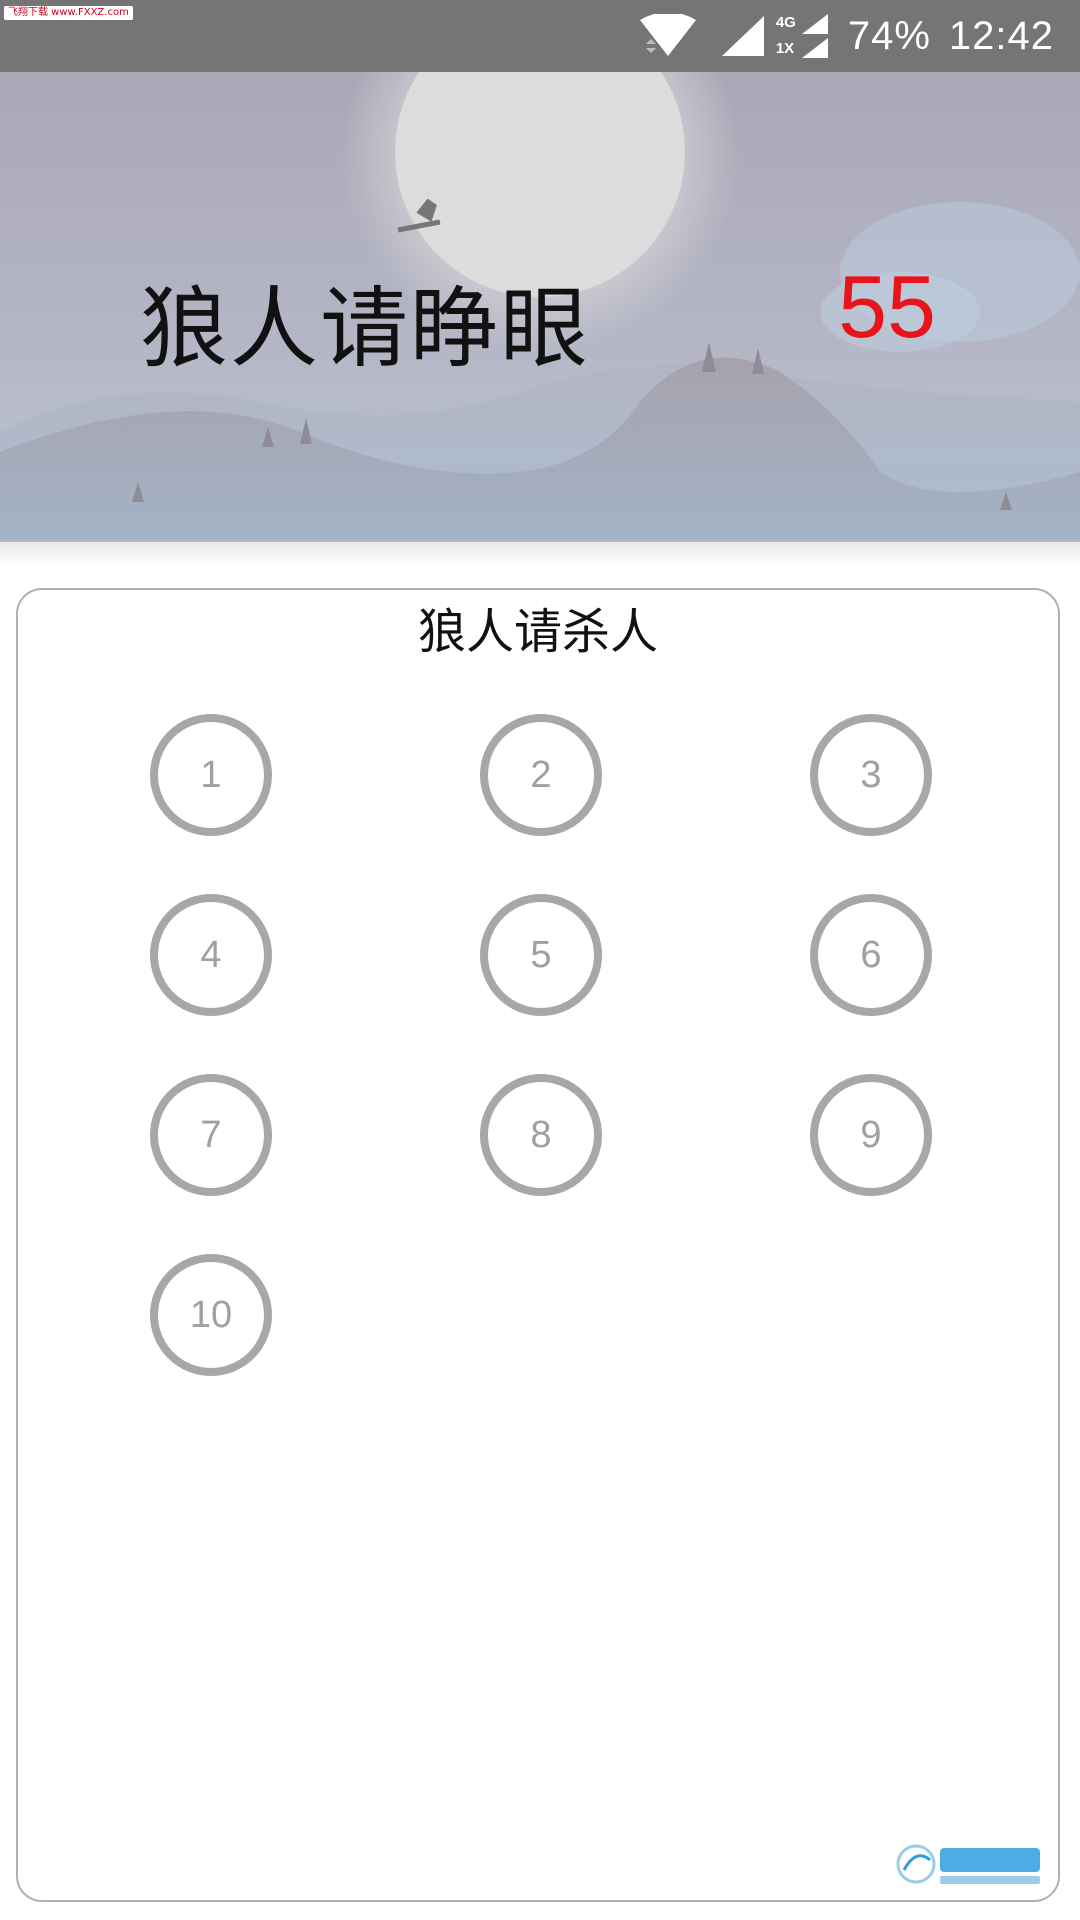 The height and width of the screenshot is (1920, 1080). What do you see at coordinates (871, 955) in the screenshot?
I see `seat-button-6: 6` at bounding box center [871, 955].